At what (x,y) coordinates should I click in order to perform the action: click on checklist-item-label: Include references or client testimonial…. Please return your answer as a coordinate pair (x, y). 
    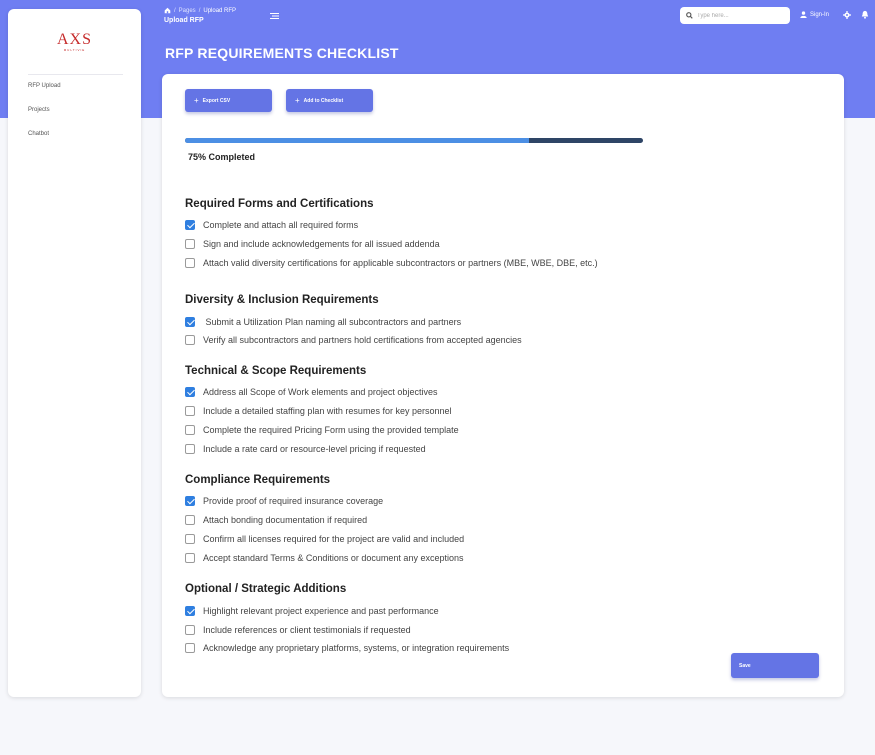
    Looking at the image, I should click on (307, 629).